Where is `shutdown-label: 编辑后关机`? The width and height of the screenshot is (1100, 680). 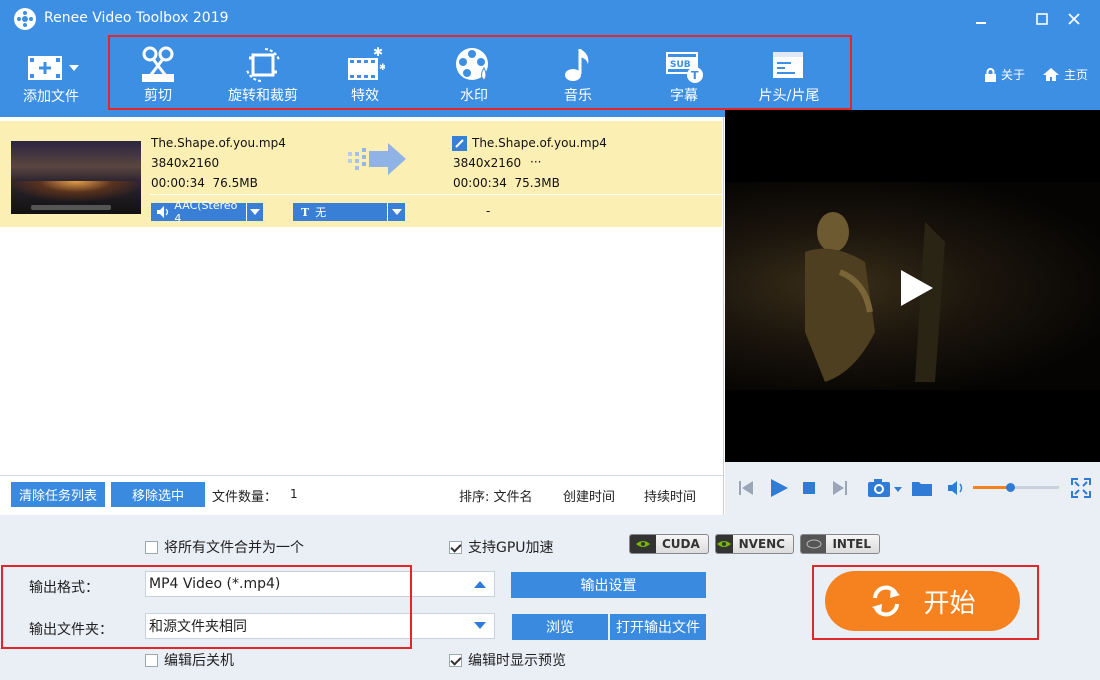
shutdown-label: 编辑后关机 is located at coordinates (199, 661).